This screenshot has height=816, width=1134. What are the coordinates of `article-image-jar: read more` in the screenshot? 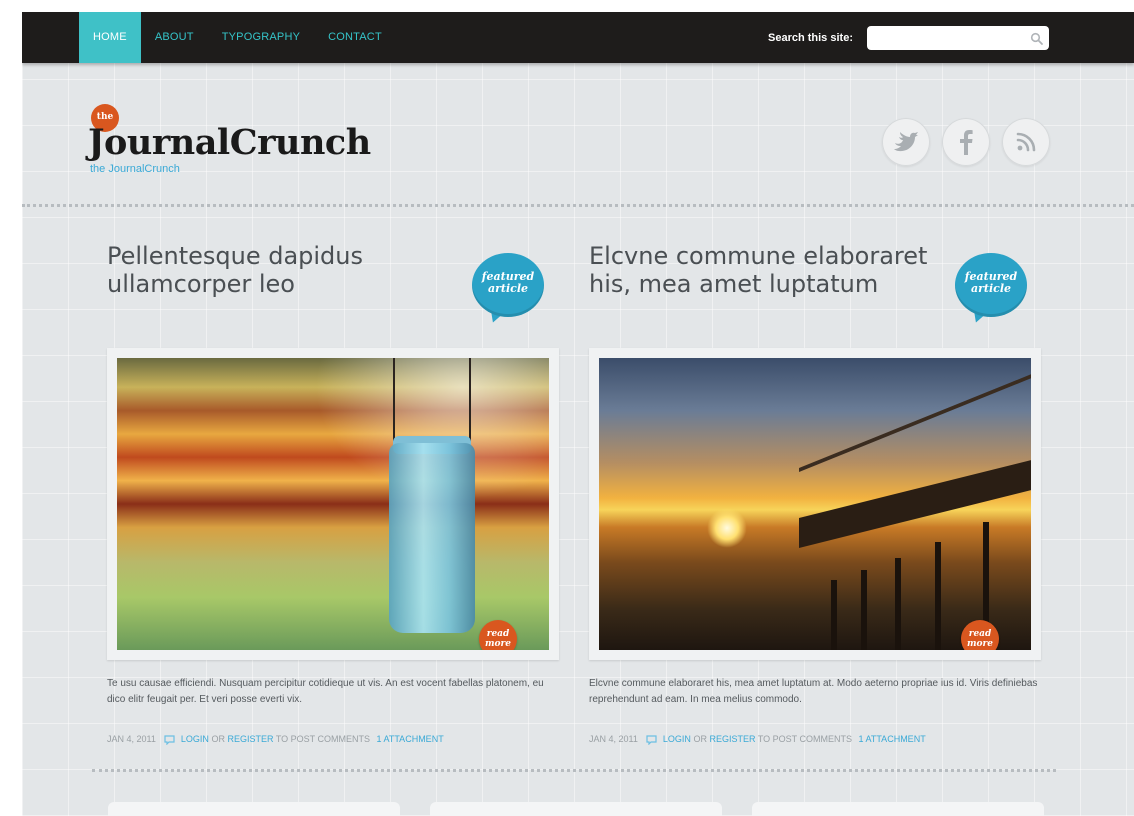 It's located at (333, 504).